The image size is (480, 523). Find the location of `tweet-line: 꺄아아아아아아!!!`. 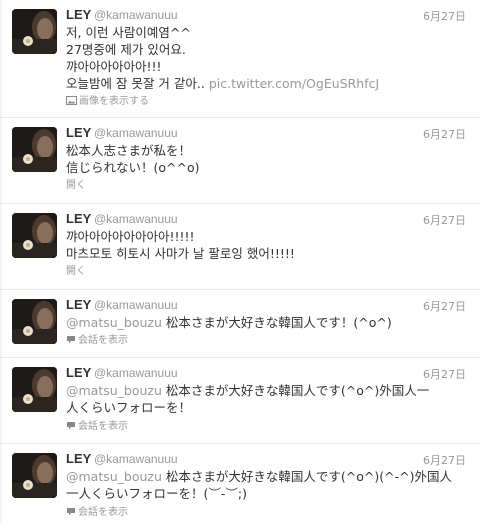

tweet-line: 꺄아아아아아아!!! is located at coordinates (114, 66).